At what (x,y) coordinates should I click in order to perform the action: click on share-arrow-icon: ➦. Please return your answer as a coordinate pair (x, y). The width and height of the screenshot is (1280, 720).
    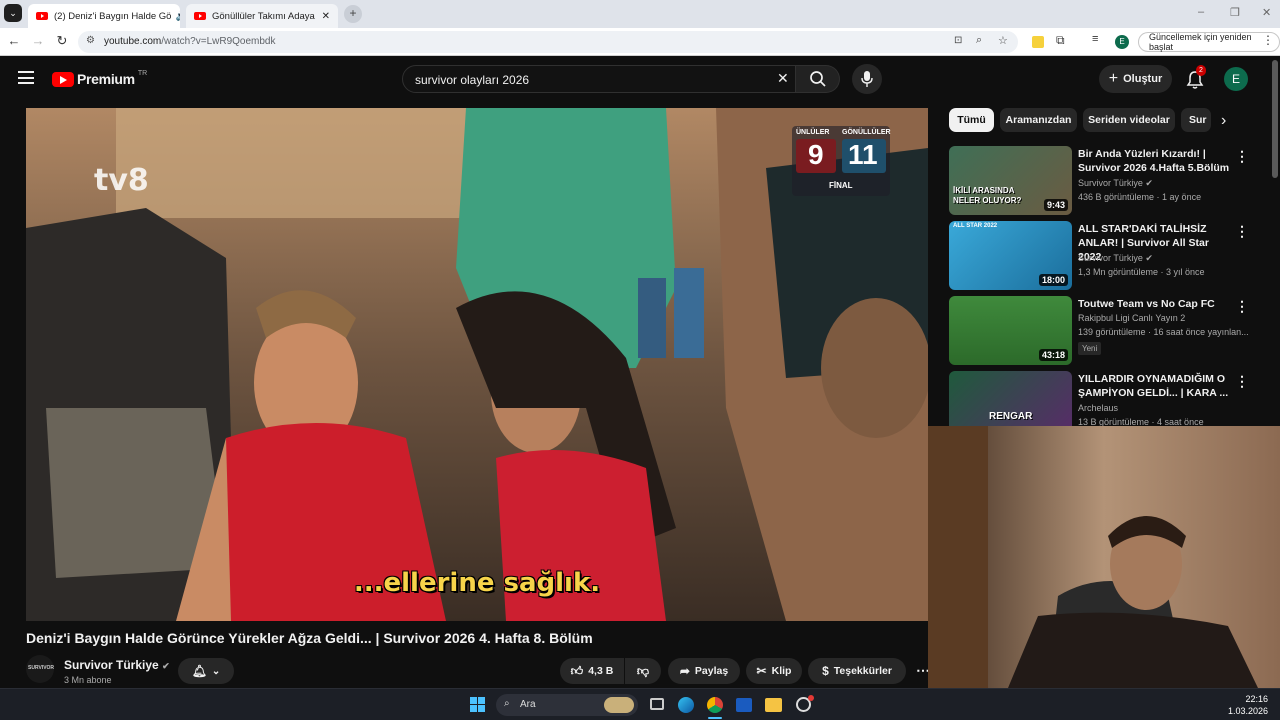
    Looking at the image, I should click on (684, 671).